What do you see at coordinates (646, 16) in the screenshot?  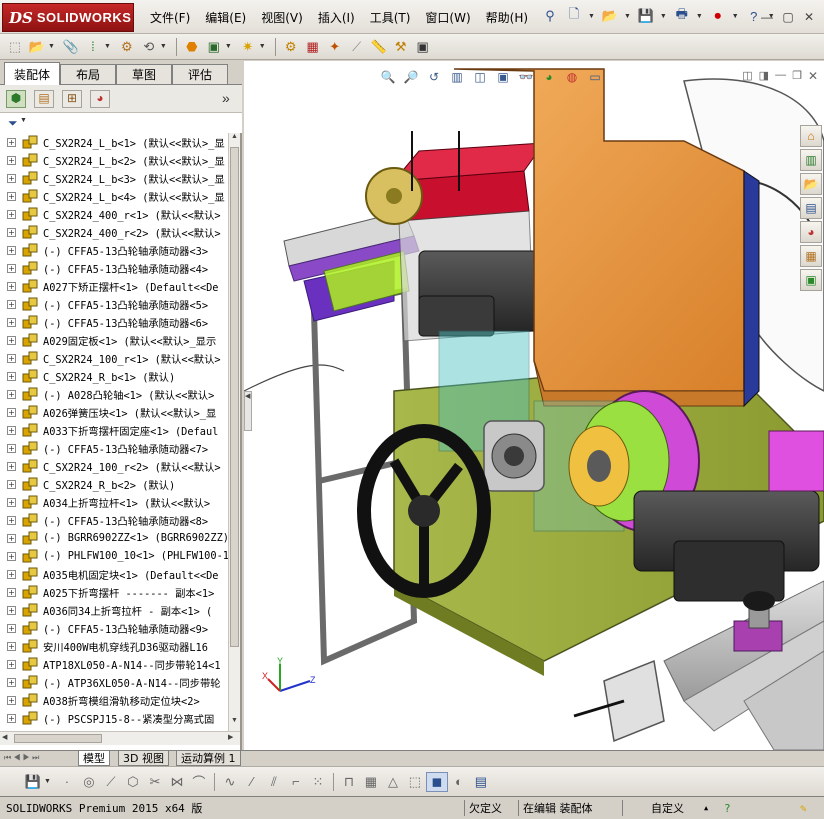 I see `save-icon: 💾` at bounding box center [646, 16].